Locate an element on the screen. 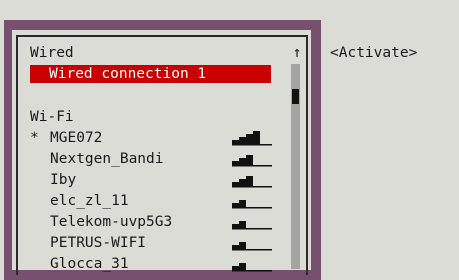  wifi-network-item: Iby is located at coordinates (53, 180).